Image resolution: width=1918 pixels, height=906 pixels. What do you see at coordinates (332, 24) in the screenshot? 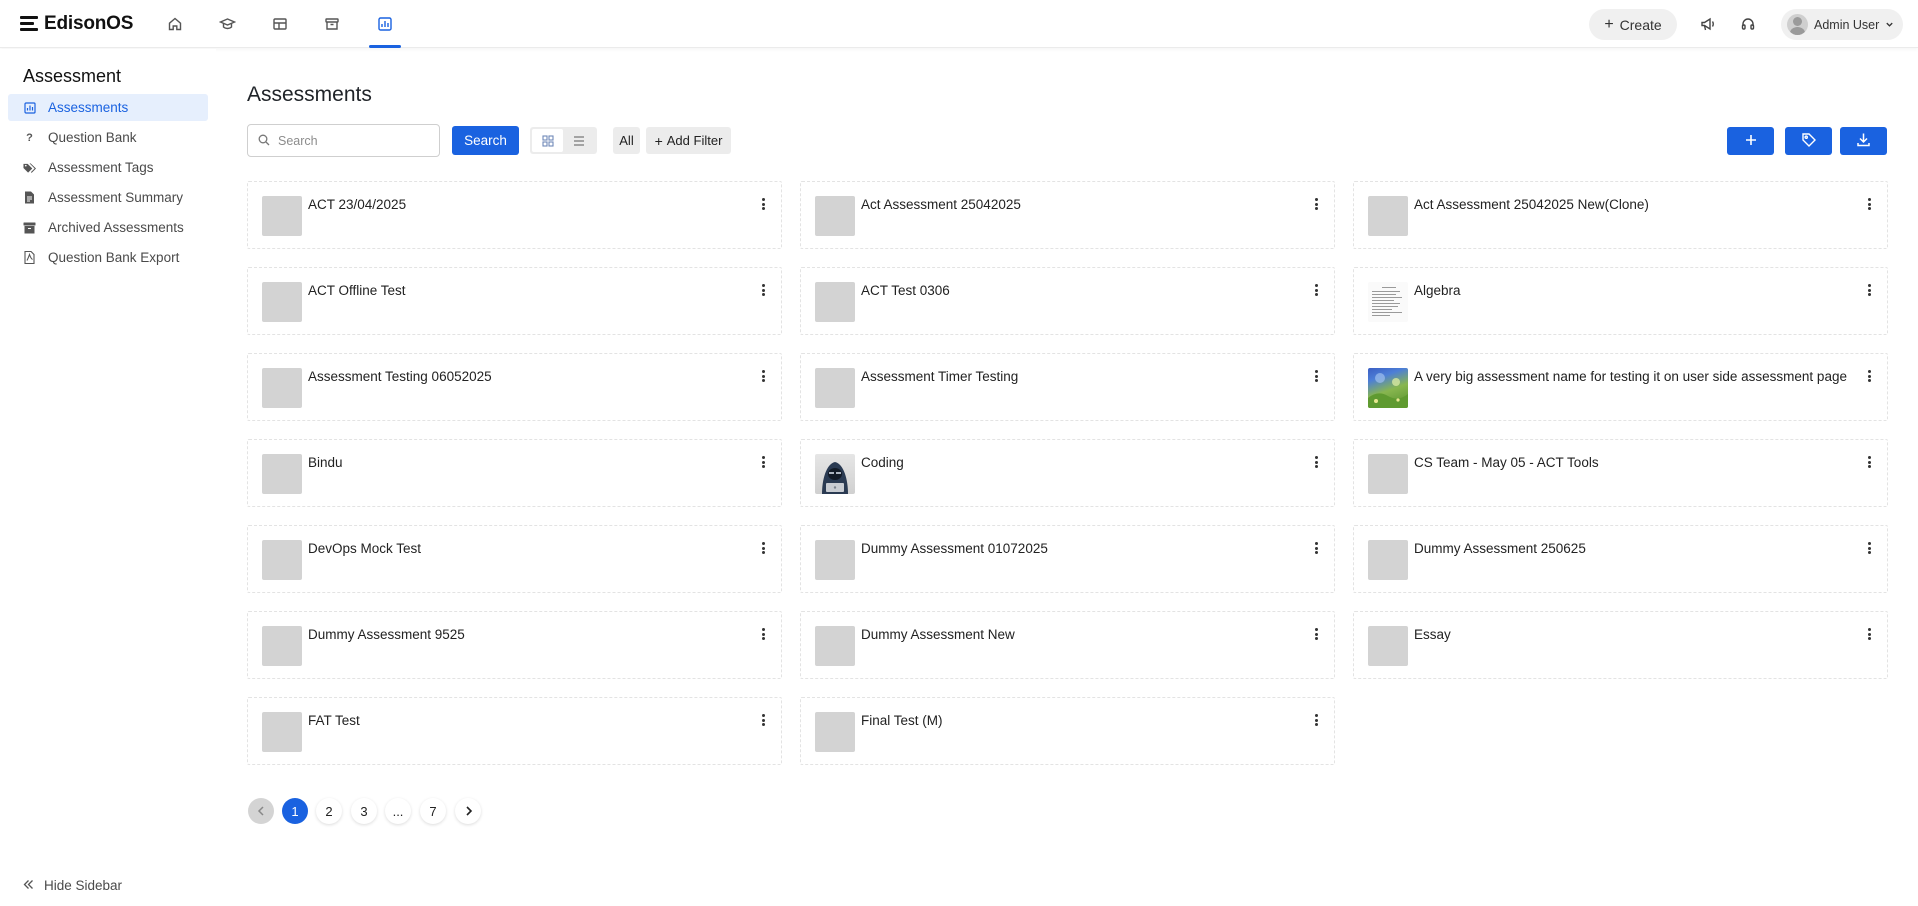
I see `archive-box-icon` at bounding box center [332, 24].